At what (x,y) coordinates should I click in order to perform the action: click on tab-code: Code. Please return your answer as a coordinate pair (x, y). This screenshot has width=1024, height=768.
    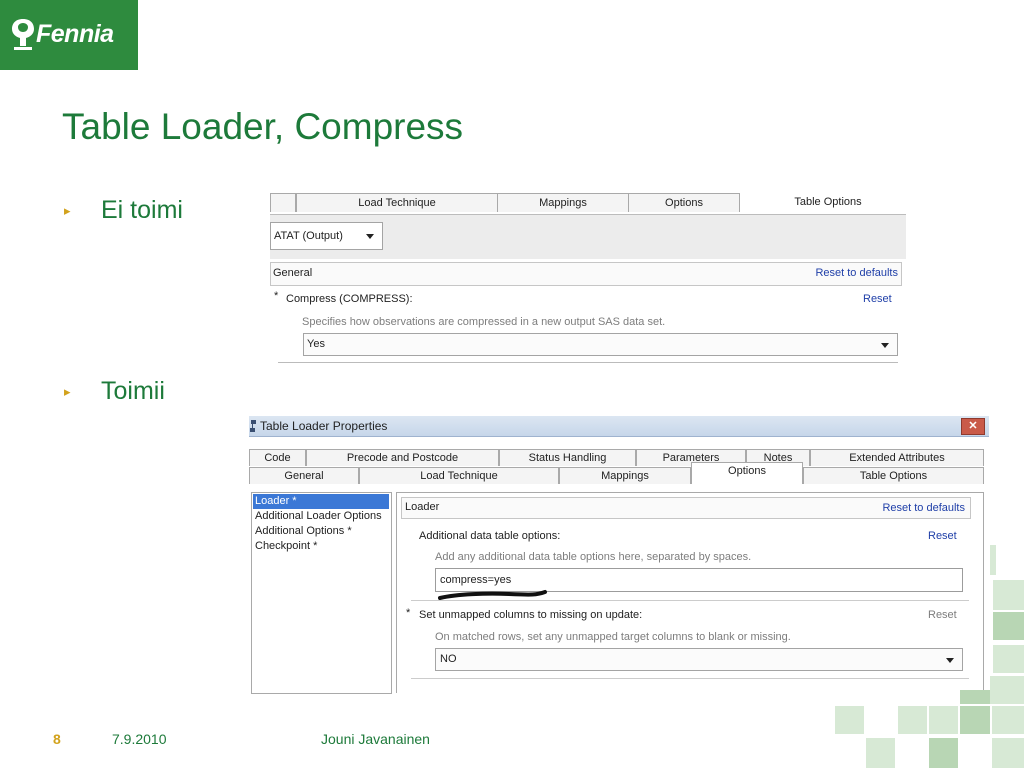
    Looking at the image, I should click on (277, 457).